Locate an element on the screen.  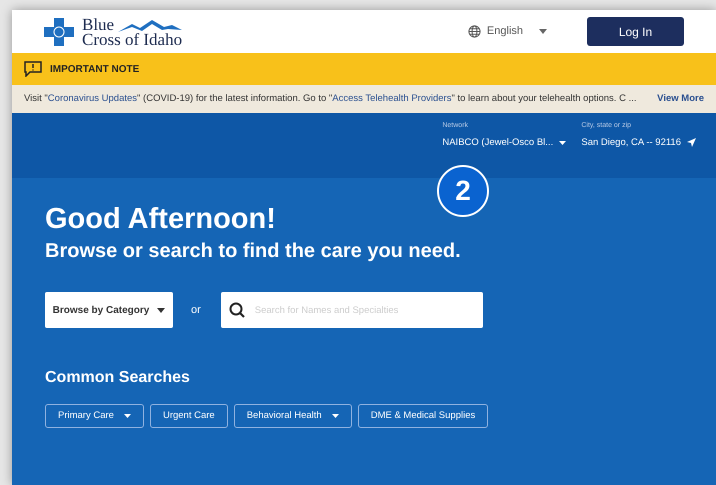
step-number-badge: 2 is located at coordinates (463, 191).